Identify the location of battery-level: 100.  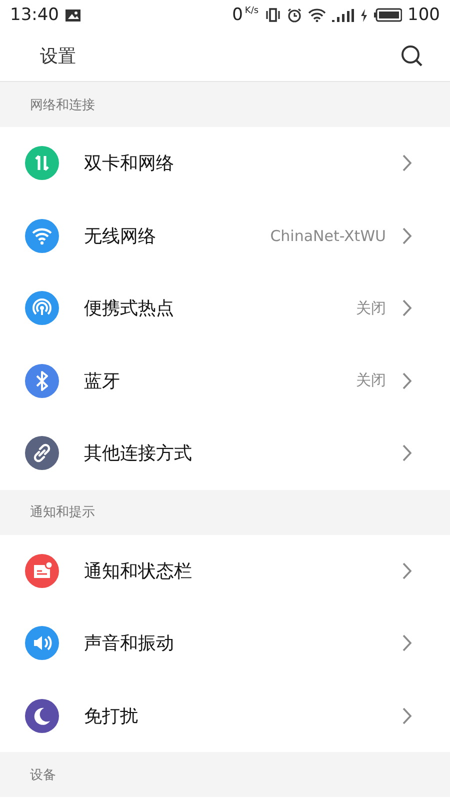
(424, 15).